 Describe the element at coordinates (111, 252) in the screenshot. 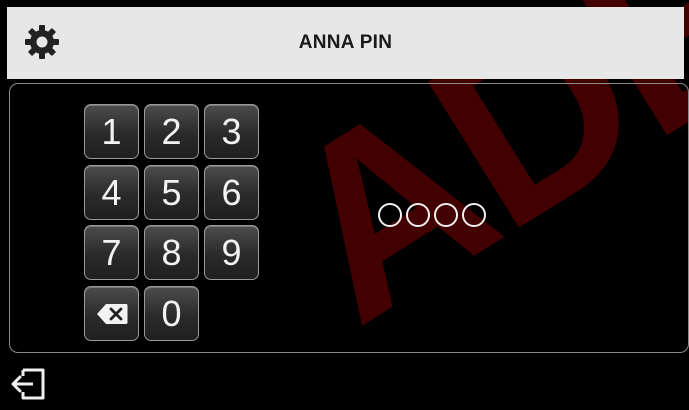

I see `key-7: 7` at that location.